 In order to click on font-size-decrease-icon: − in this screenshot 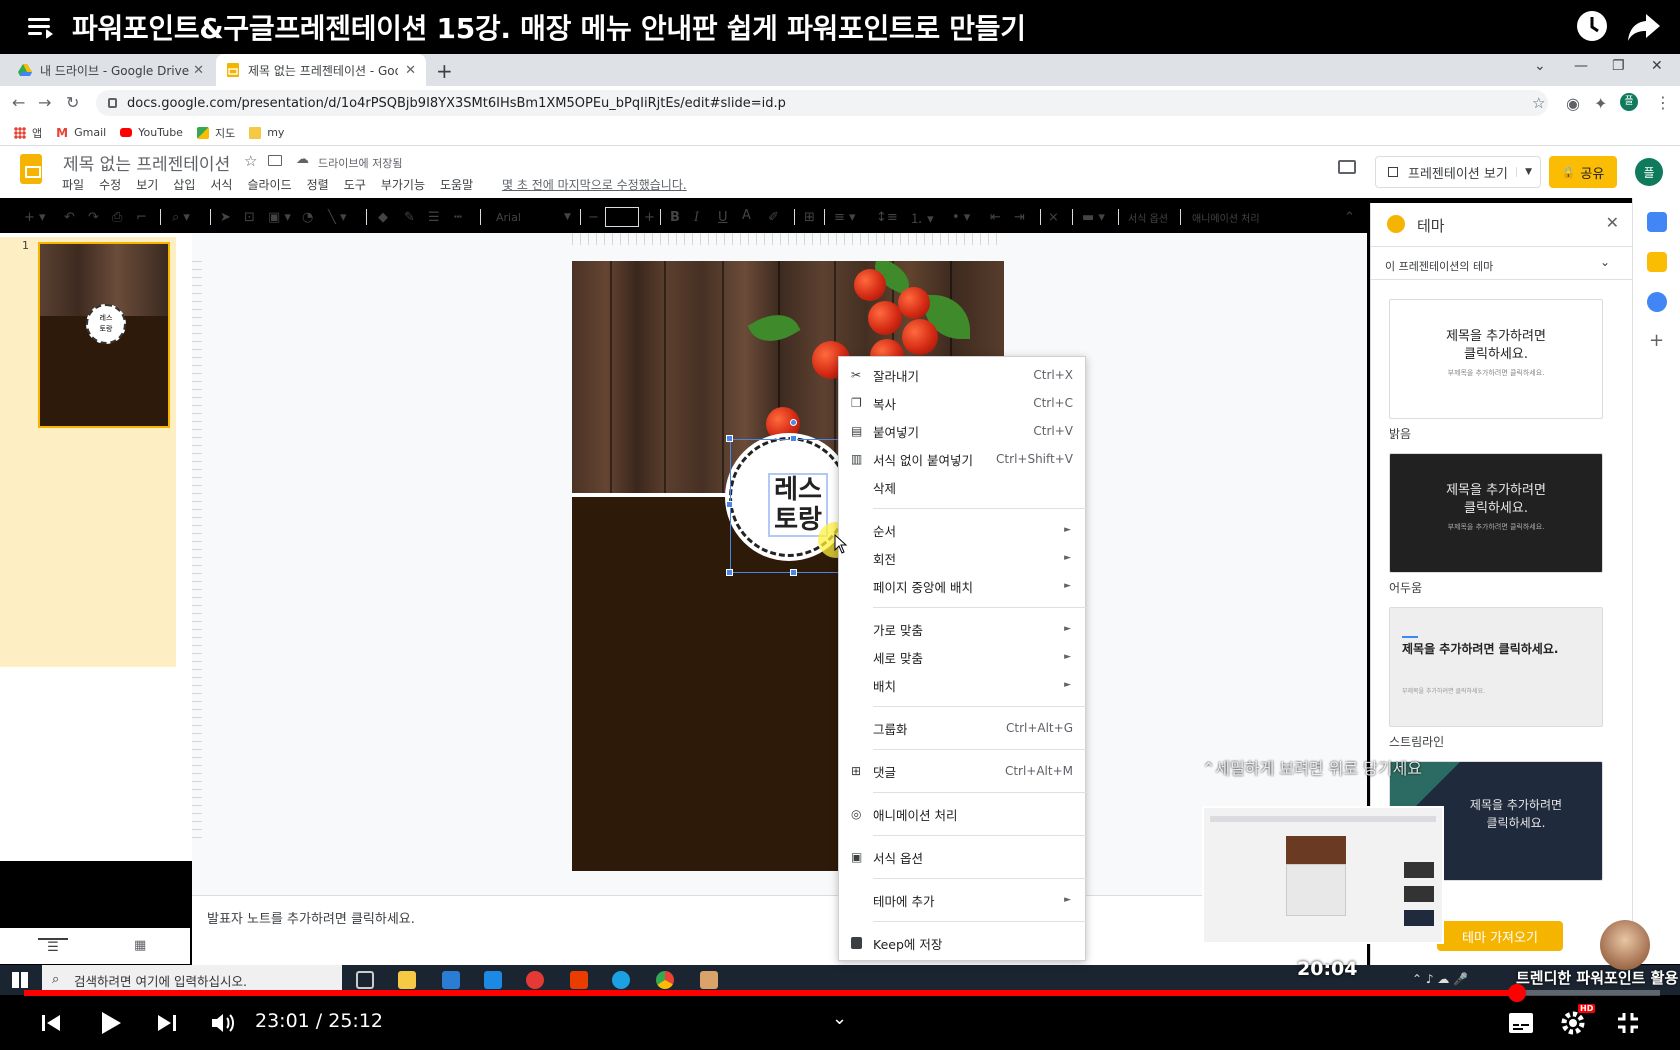, I will do `click(593, 217)`.